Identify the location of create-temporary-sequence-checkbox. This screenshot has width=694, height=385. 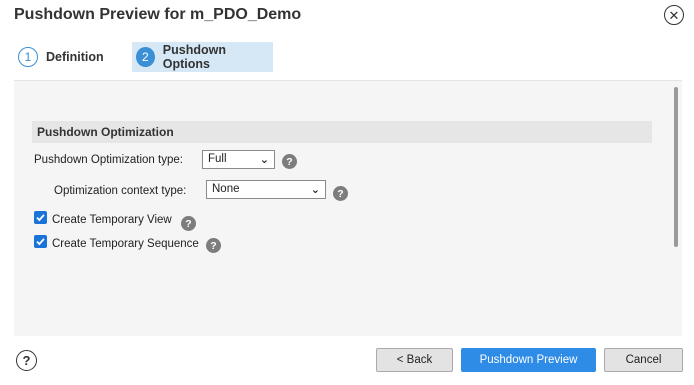
(40, 241).